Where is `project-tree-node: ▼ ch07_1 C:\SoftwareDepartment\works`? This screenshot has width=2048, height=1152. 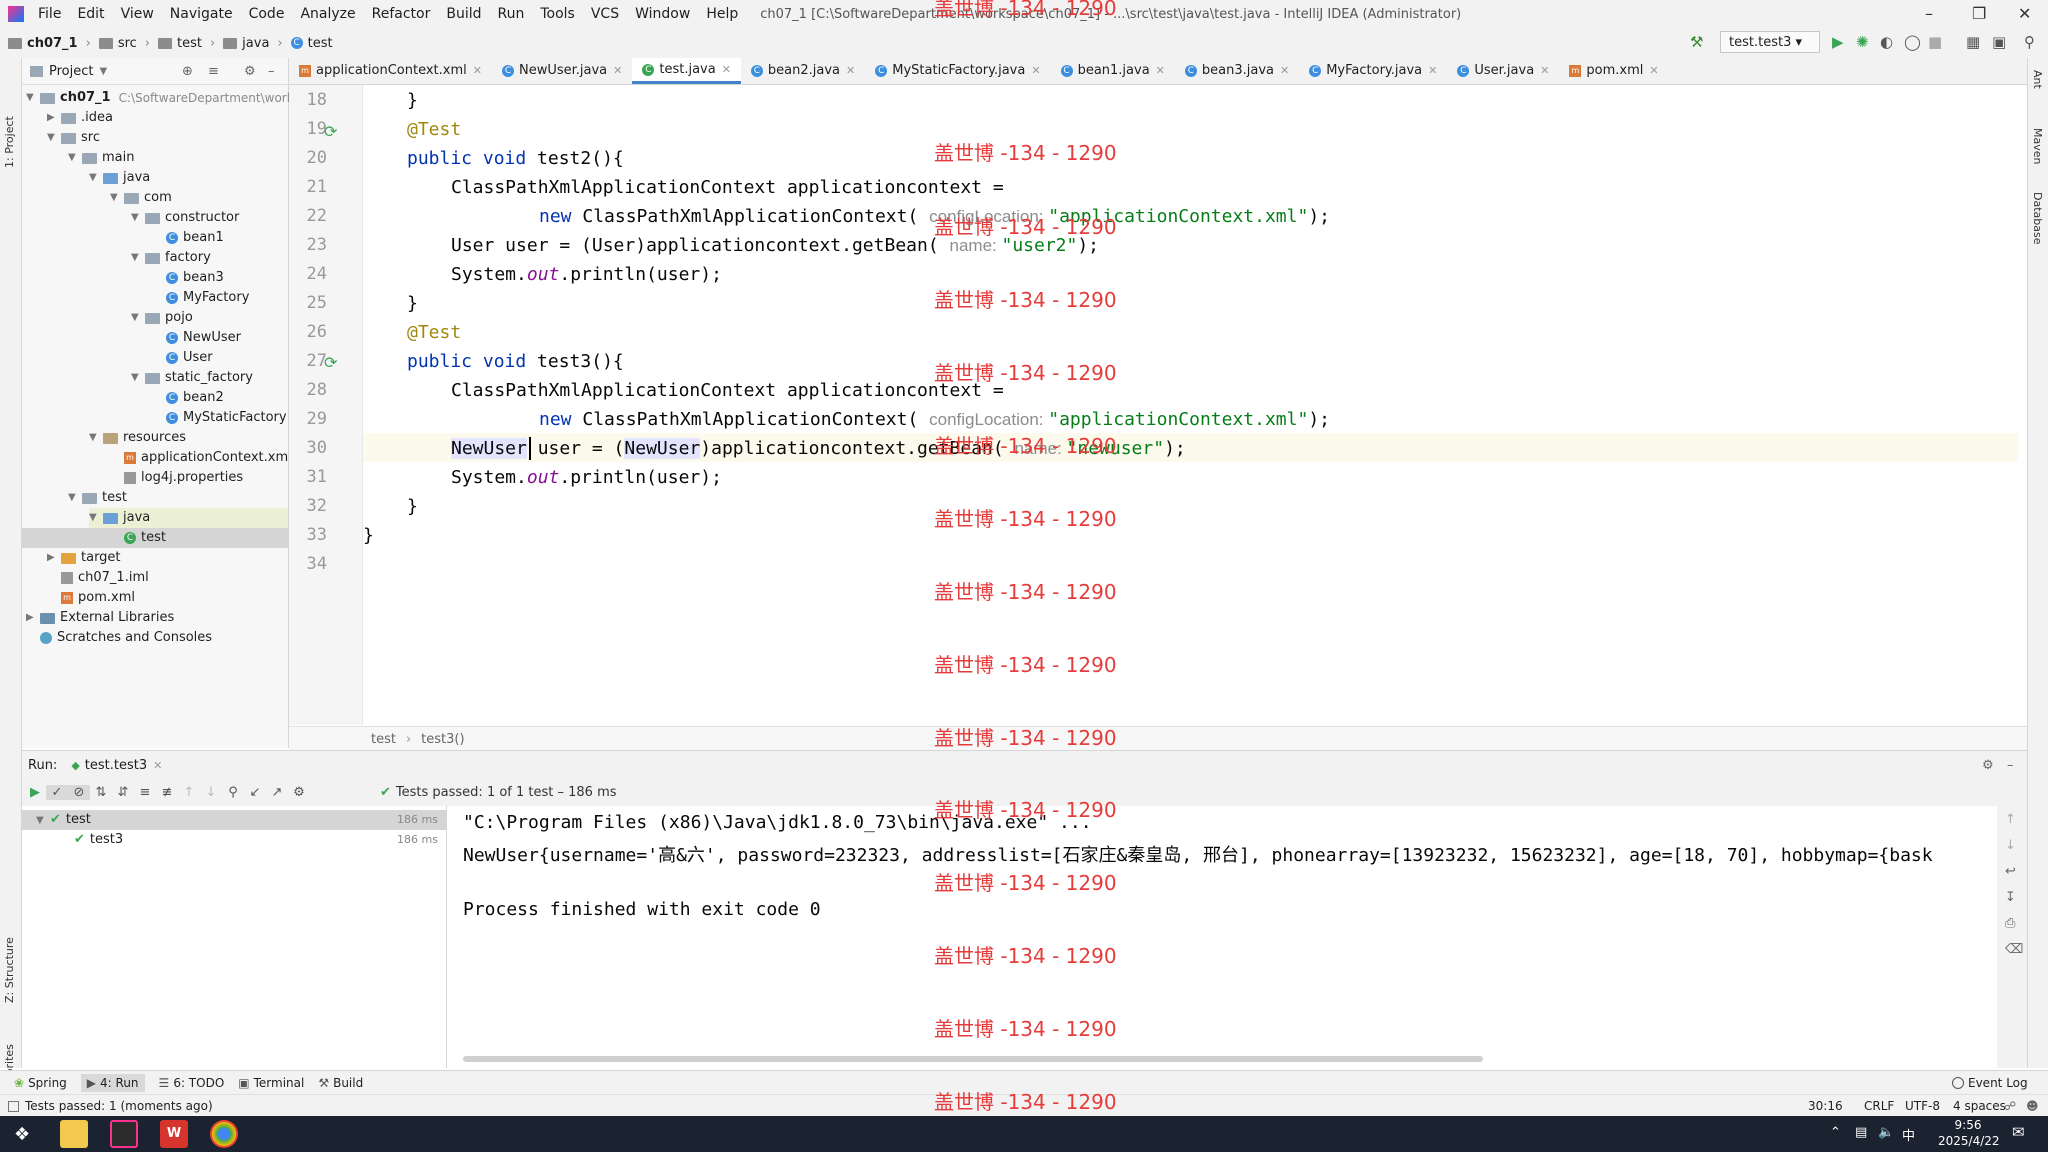 project-tree-node: ▼ ch07_1 C:\SoftwareDepartment\works is located at coordinates (163, 98).